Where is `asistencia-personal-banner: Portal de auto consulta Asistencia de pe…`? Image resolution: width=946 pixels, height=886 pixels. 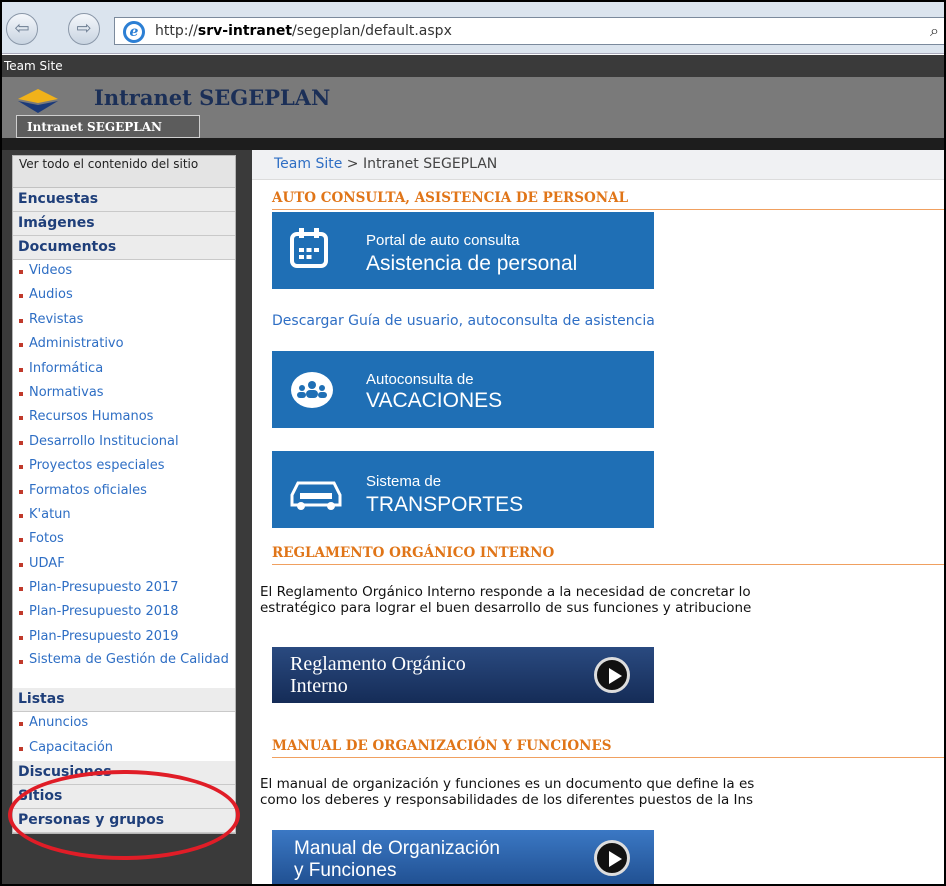
asistencia-personal-banner: Portal de auto consulta Asistencia de pe… is located at coordinates (463, 250).